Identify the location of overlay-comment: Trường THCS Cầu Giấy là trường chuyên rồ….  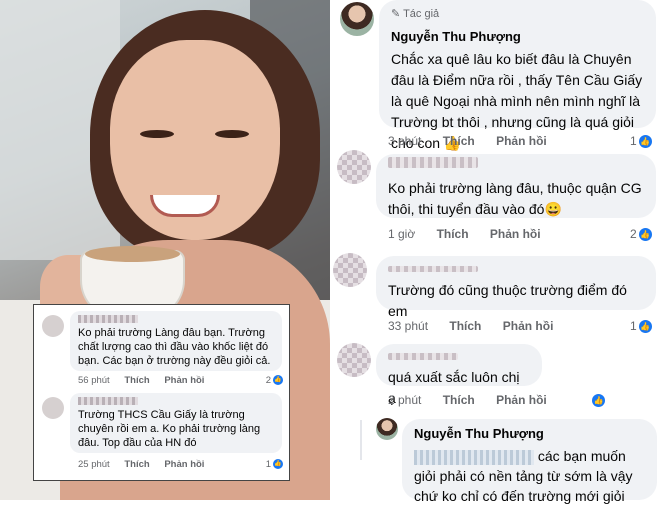
(164, 434).